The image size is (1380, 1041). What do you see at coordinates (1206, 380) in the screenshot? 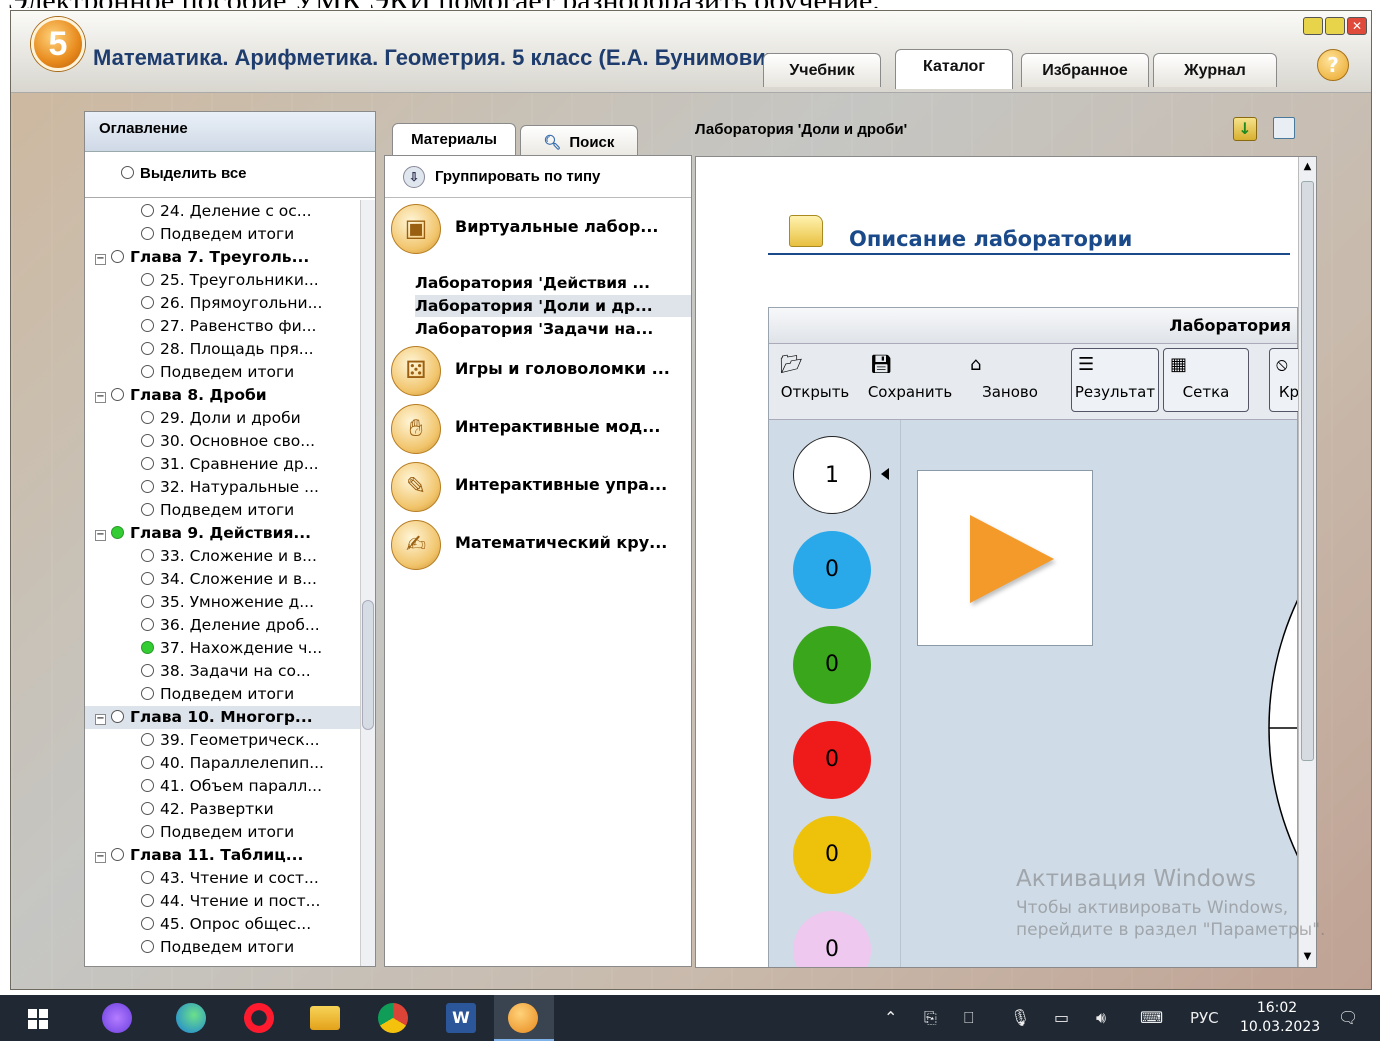
I see `toolbar-button: ▦ Сетка` at bounding box center [1206, 380].